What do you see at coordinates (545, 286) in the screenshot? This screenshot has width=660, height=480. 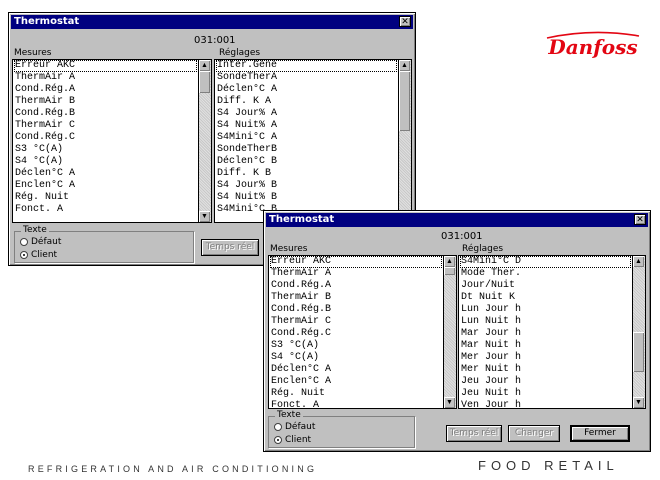 I see `list-item: Jour/Nuit` at bounding box center [545, 286].